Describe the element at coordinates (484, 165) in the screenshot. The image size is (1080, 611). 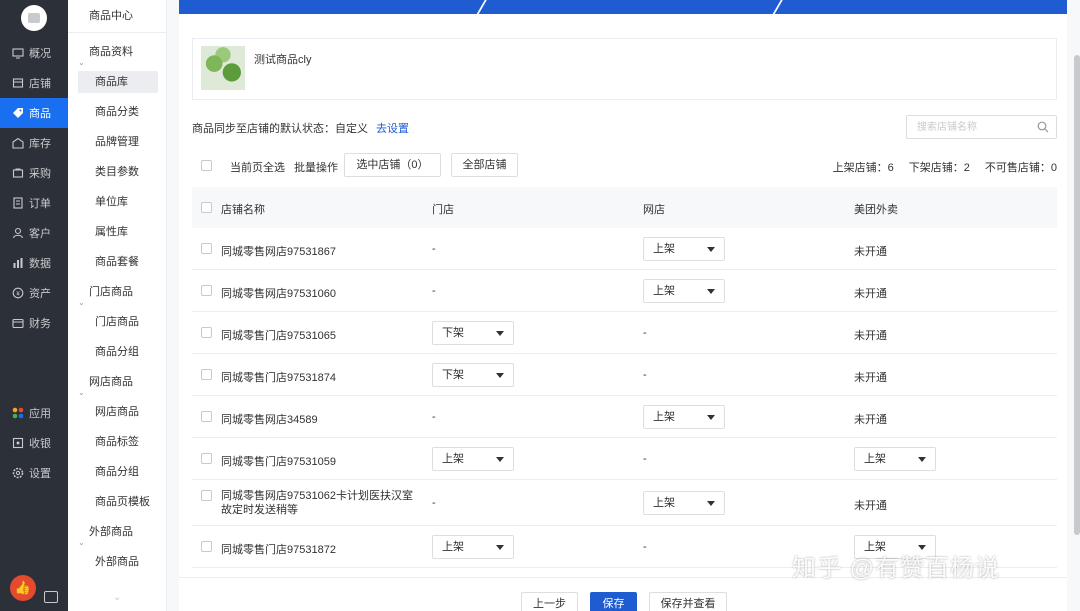
I see `all-stores-button: 全部店铺` at that location.